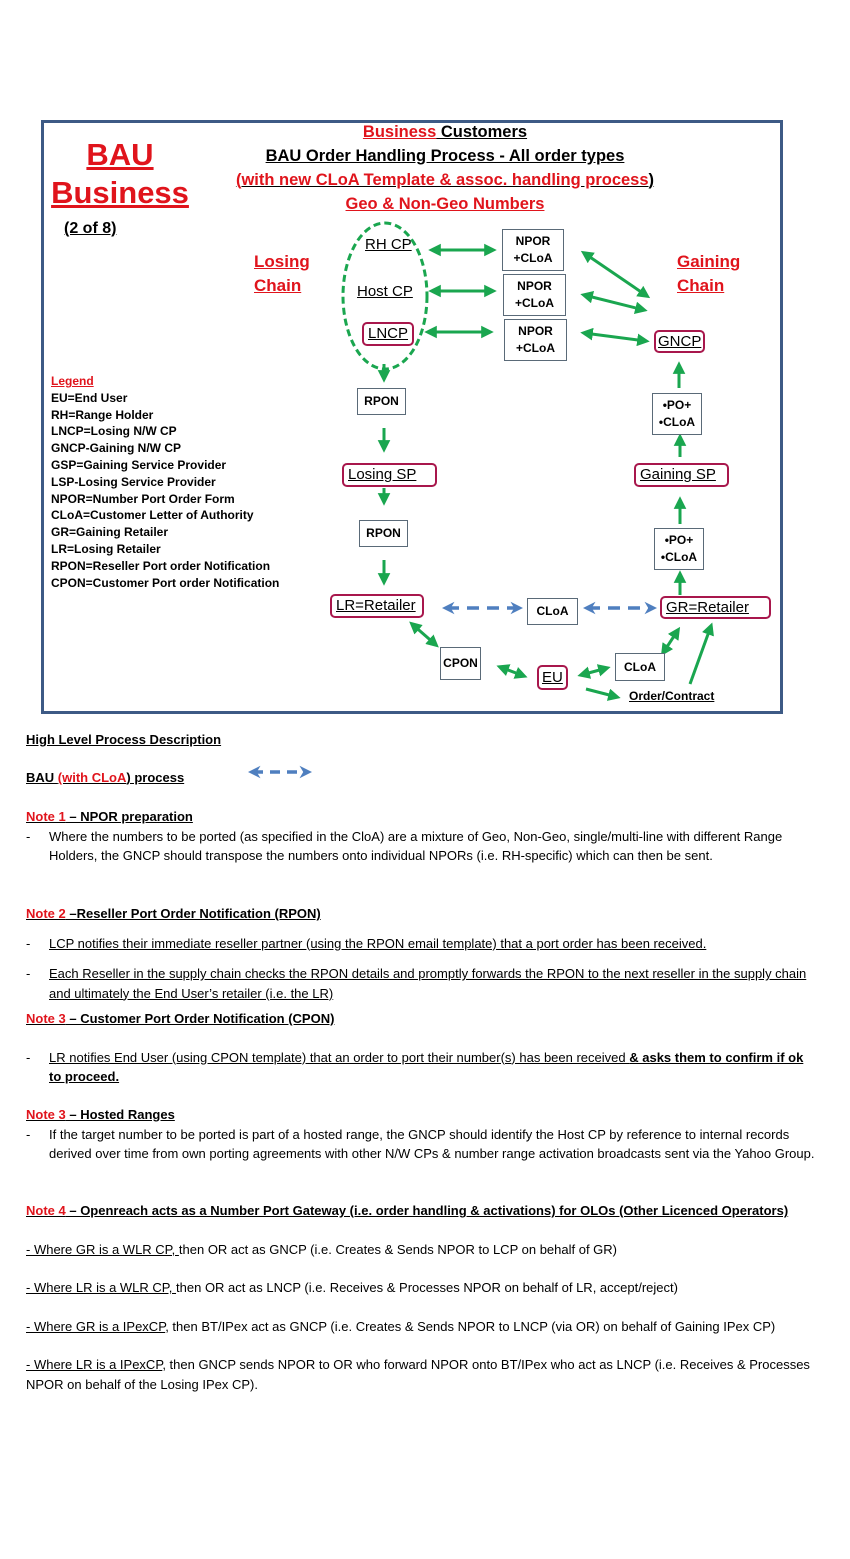 The width and height of the screenshot is (850, 1559). Describe the element at coordinates (46, 1210) in the screenshot. I see `note4-label: Note 4` at that location.